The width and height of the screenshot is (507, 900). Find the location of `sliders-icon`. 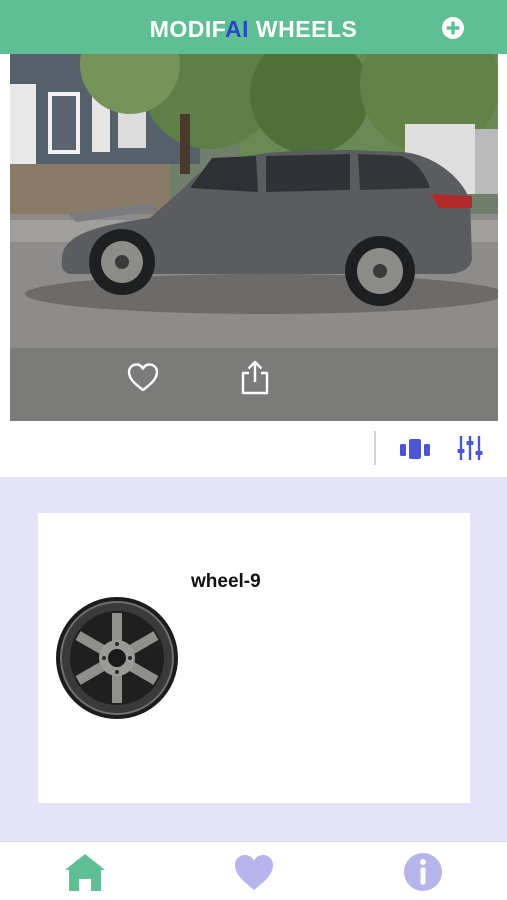

sliders-icon is located at coordinates (470, 448).